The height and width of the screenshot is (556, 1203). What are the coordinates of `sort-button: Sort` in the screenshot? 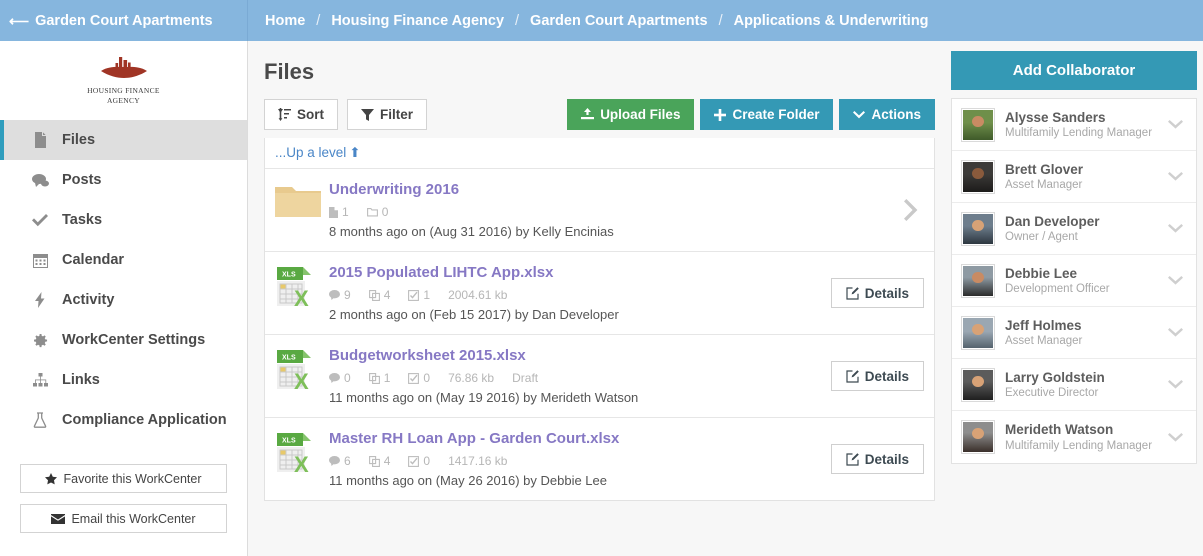 It's located at (301, 114).